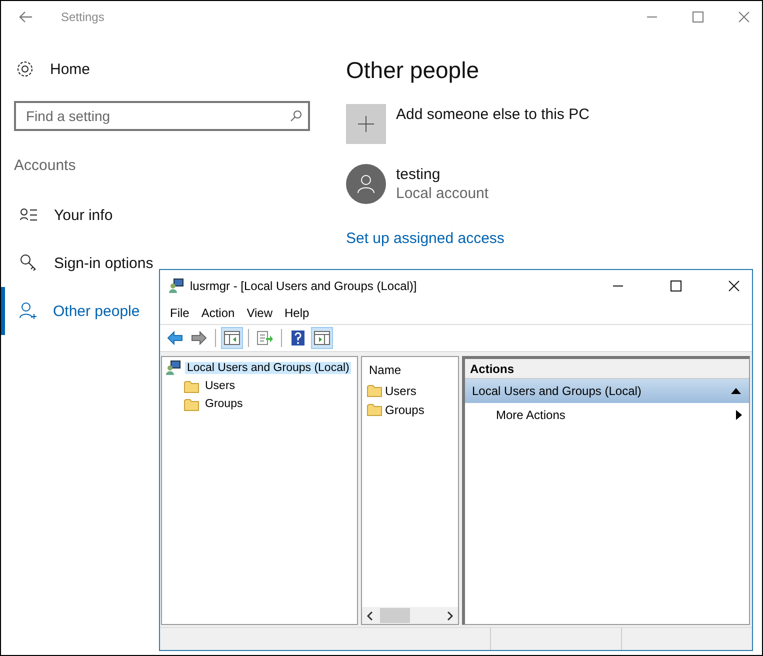  Describe the element at coordinates (162, 116) in the screenshot. I see `search-field: Find a setting` at that location.